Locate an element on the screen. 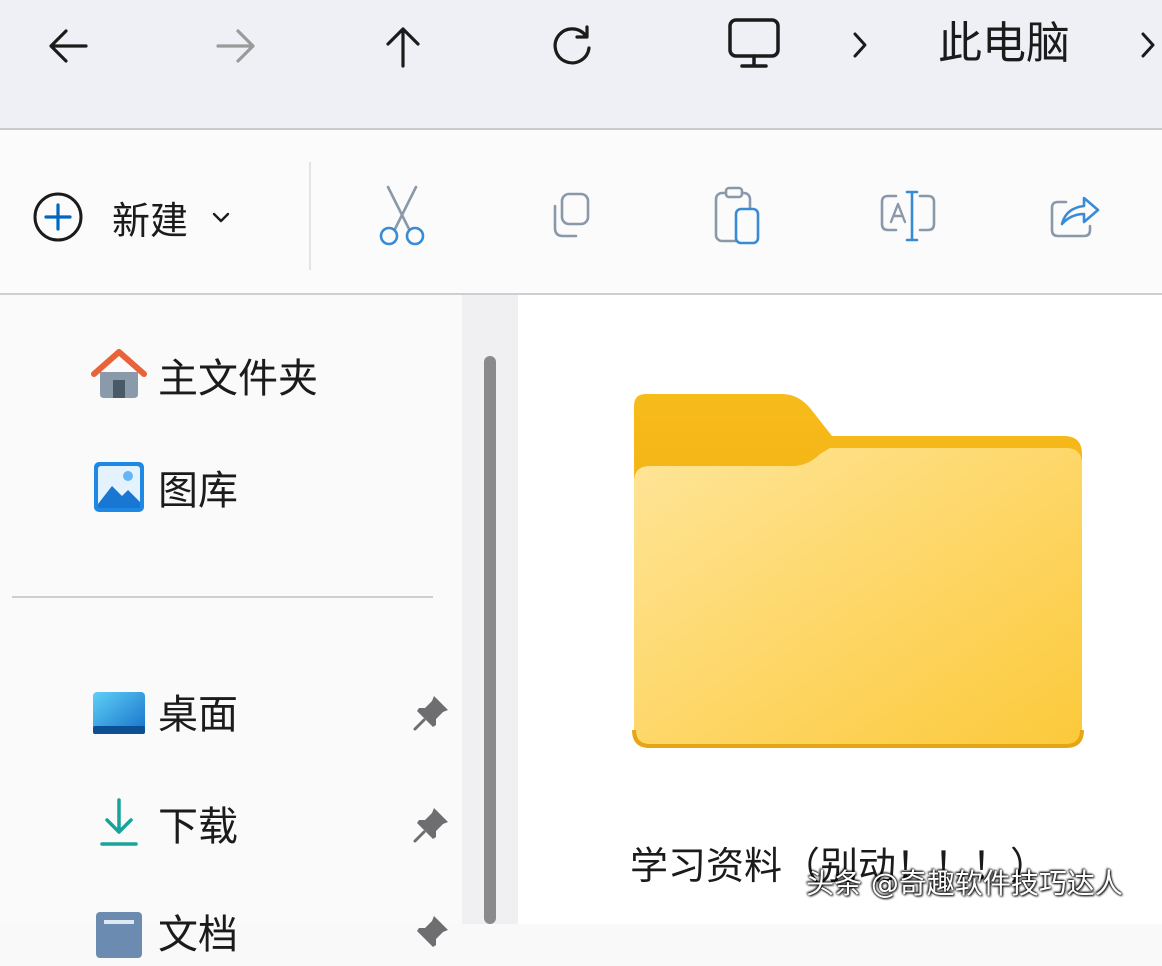  sidebar-item-label: 图库 is located at coordinates (198, 491).